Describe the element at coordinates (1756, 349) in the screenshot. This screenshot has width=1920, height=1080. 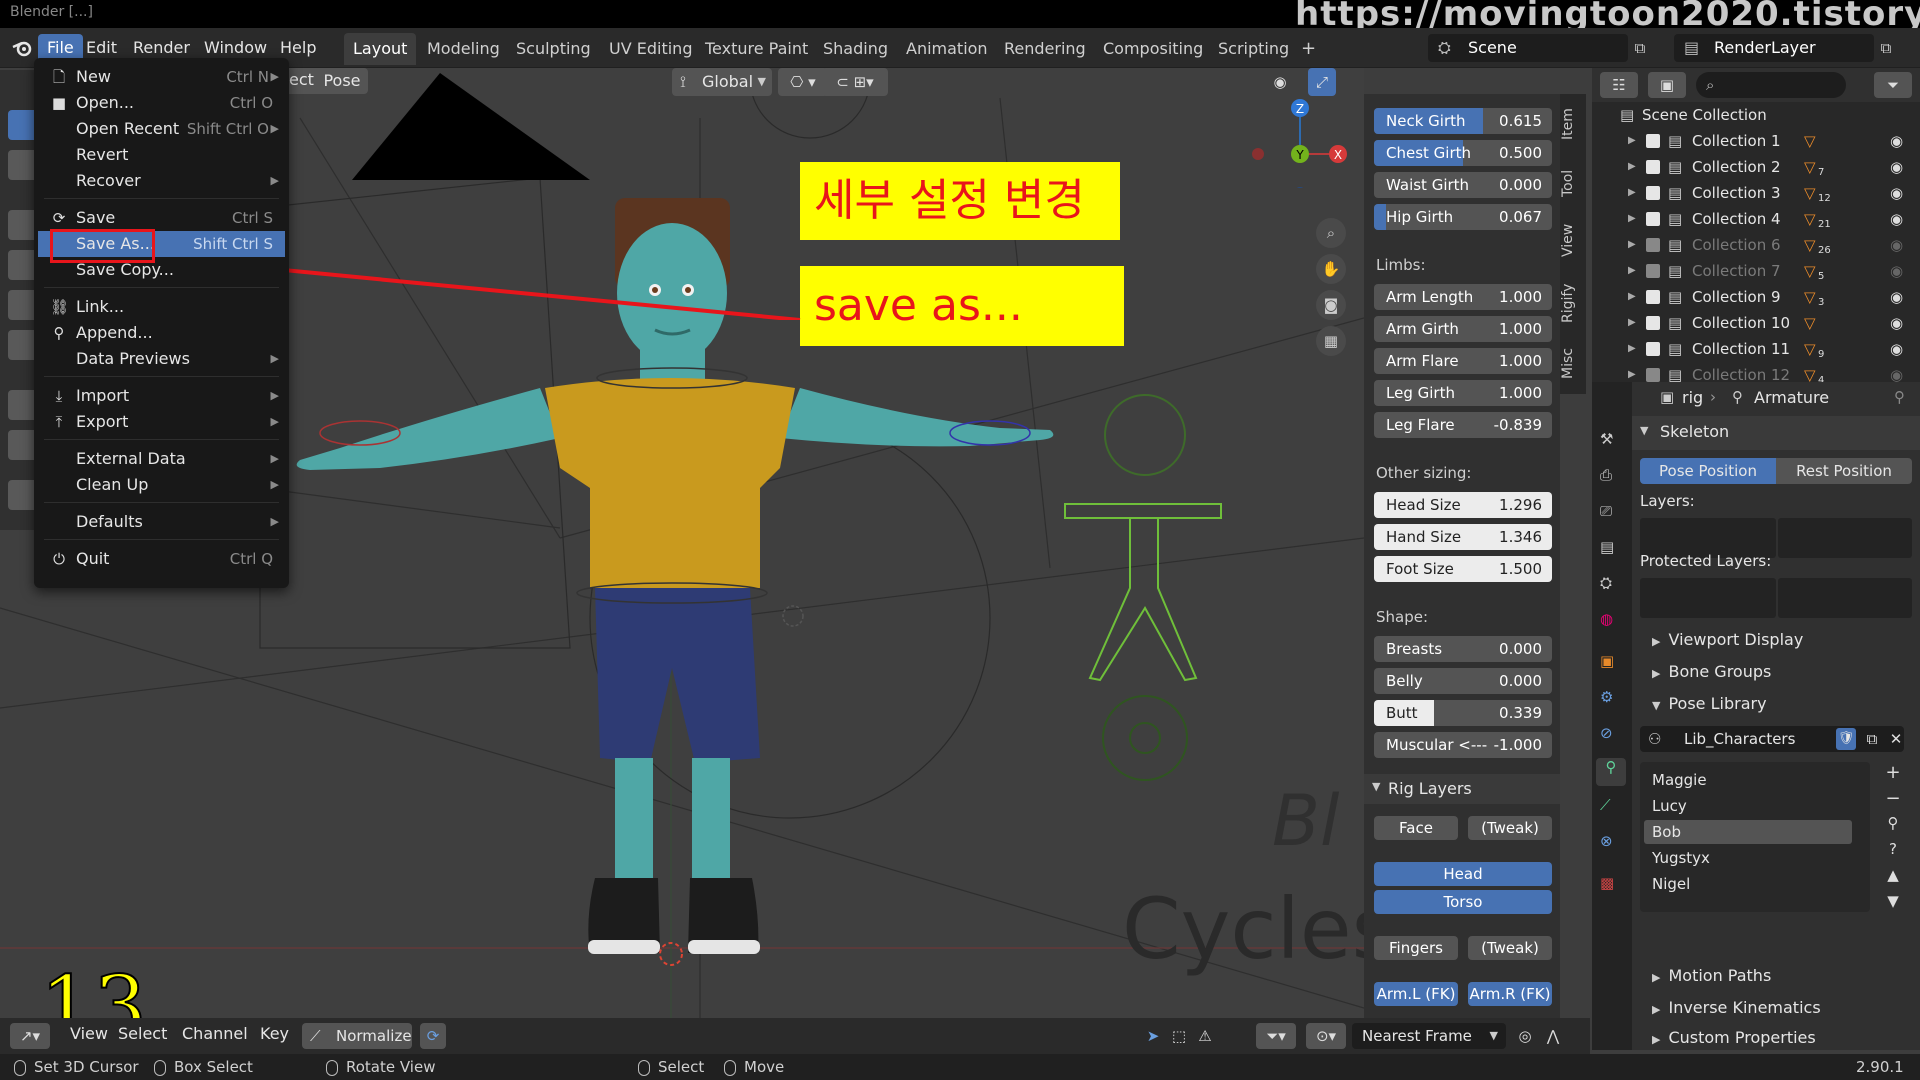
I see `outliner-collection-row: ▶ ▤ Collection 11 ▽ 9 ◉` at that location.